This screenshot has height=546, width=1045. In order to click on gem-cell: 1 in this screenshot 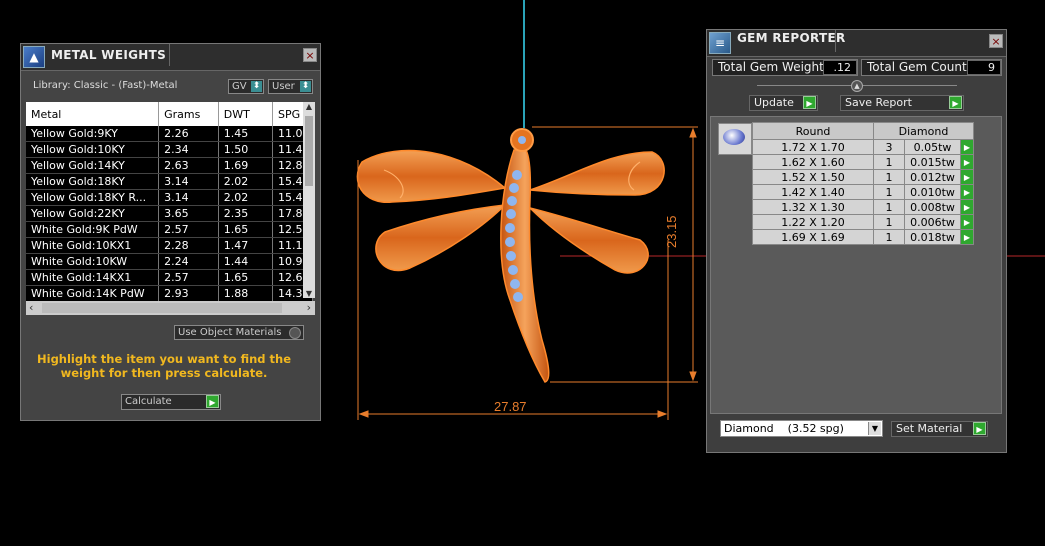, I will do `click(889, 237)`.